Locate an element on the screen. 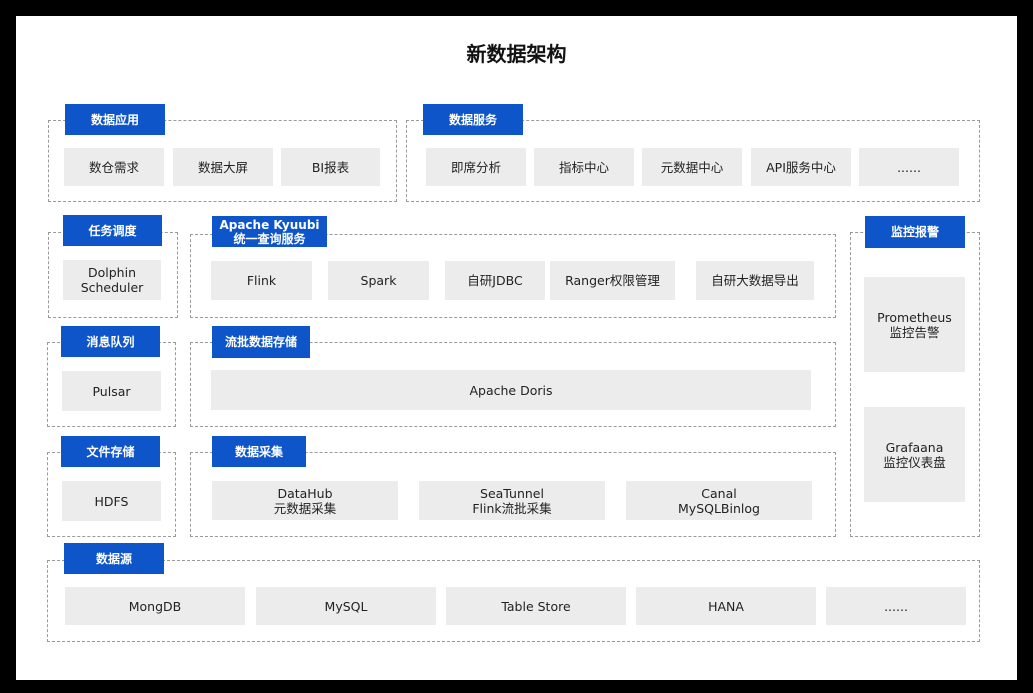  grafana-line1: Grafaana is located at coordinates (914, 447).